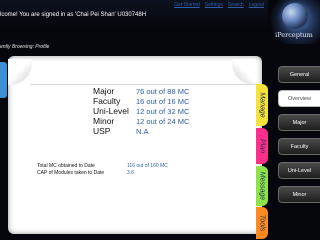  Describe the element at coordinates (294, 35) in the screenshot. I see `logo-text: iPerceptum` at that location.